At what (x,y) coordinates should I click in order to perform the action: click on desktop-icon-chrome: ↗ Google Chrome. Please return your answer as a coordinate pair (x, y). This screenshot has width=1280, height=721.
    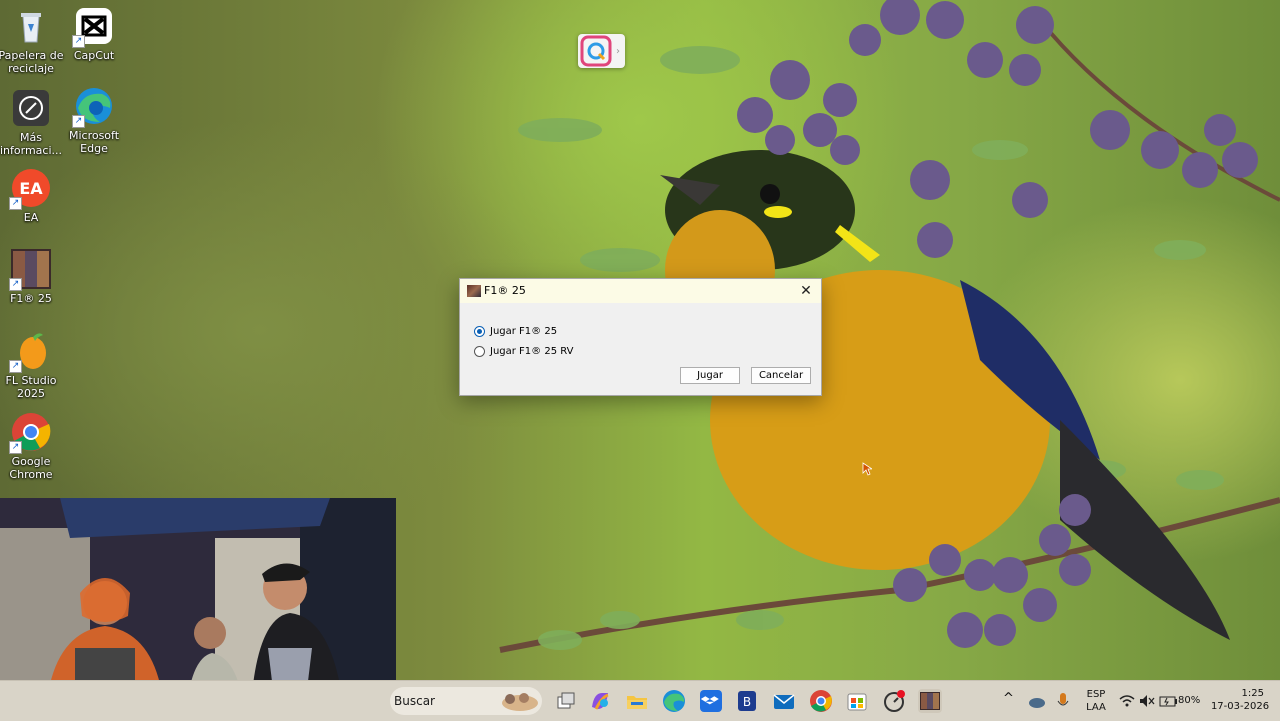
    Looking at the image, I should click on (33, 446).